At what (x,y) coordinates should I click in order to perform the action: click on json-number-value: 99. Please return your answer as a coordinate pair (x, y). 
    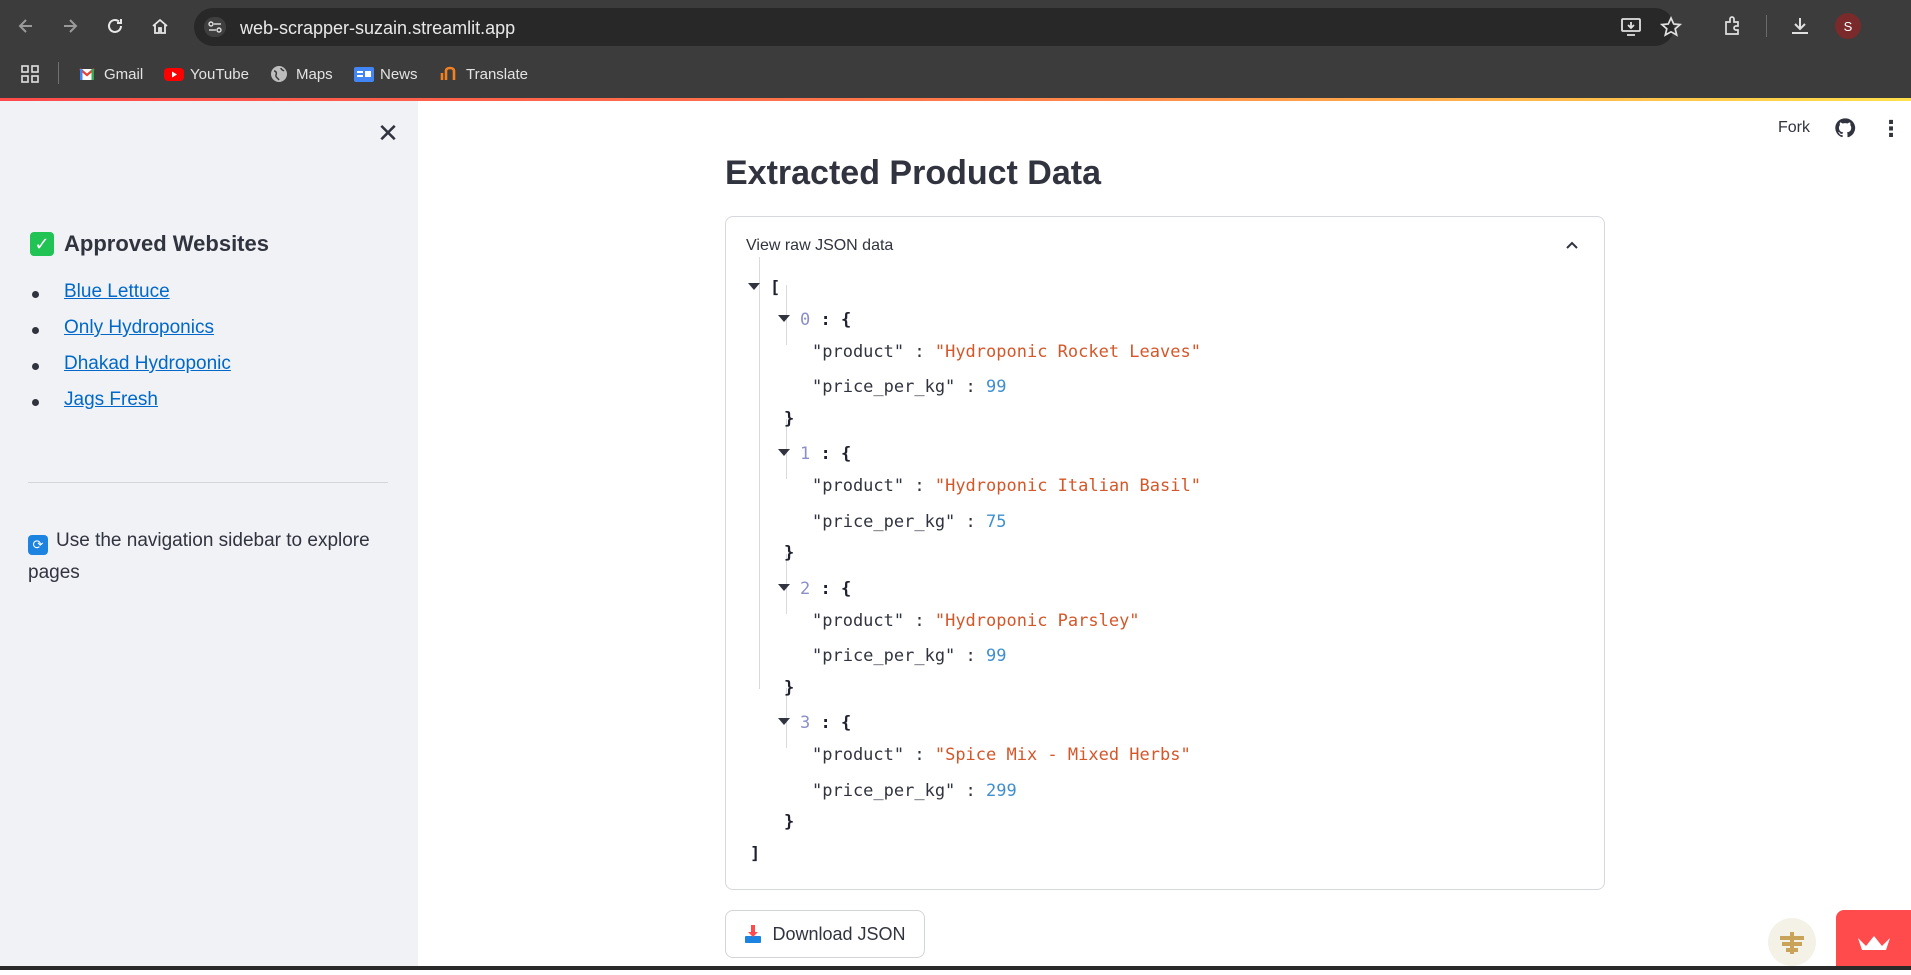
    Looking at the image, I should click on (996, 656).